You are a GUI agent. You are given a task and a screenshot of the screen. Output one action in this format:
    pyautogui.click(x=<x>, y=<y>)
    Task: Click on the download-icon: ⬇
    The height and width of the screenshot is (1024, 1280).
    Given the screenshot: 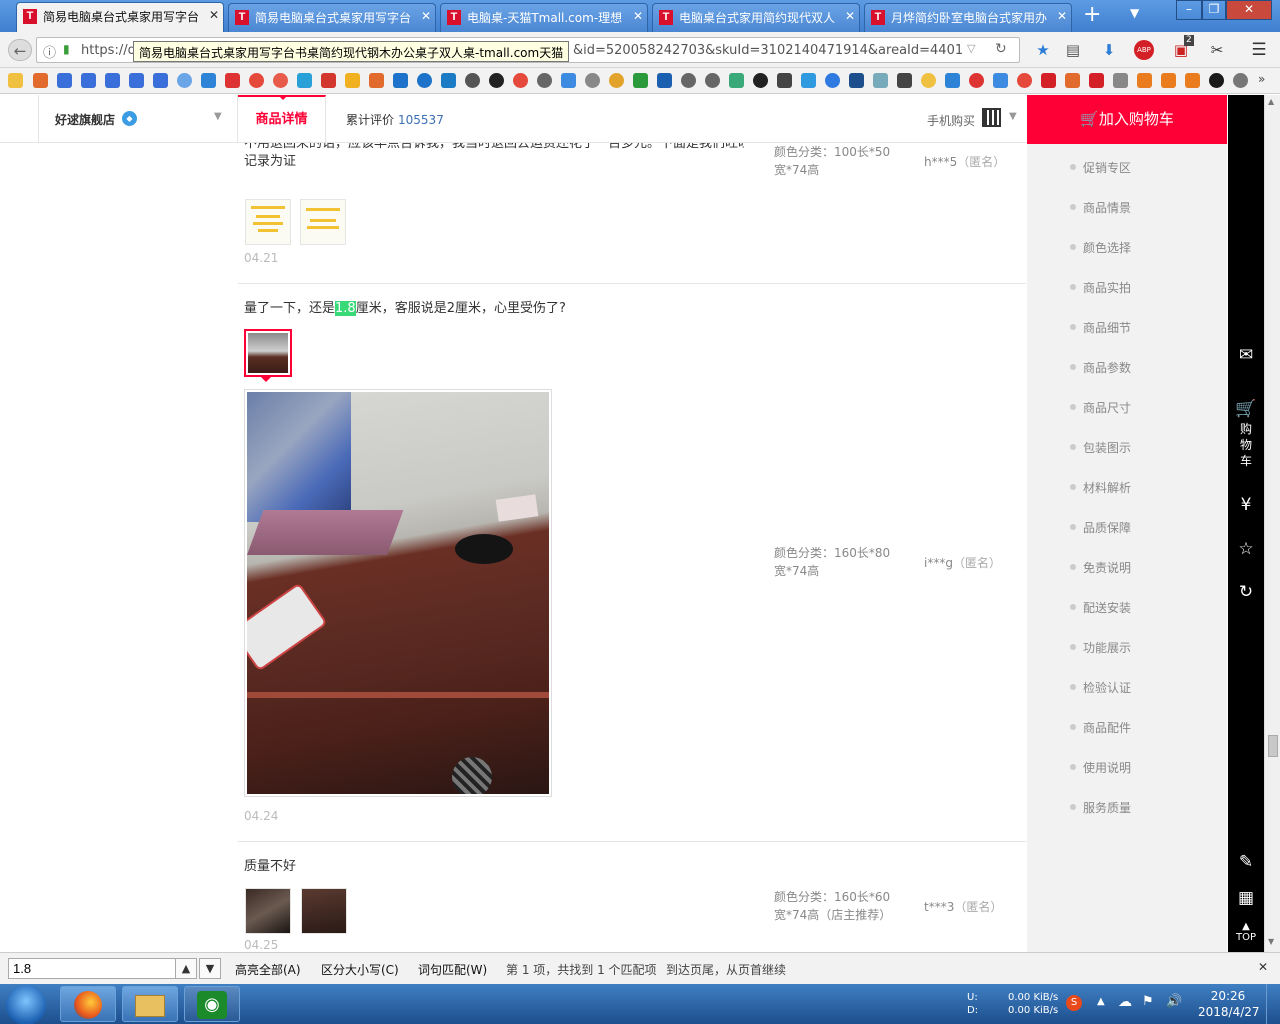 What is the action you would take?
    pyautogui.click(x=1109, y=50)
    